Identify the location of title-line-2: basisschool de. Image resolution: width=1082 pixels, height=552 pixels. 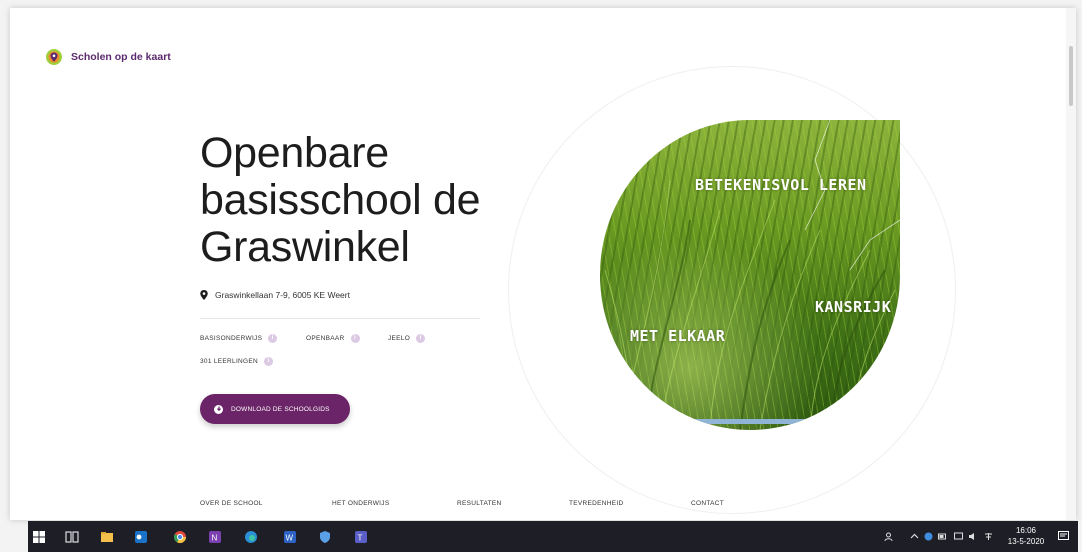
(340, 200).